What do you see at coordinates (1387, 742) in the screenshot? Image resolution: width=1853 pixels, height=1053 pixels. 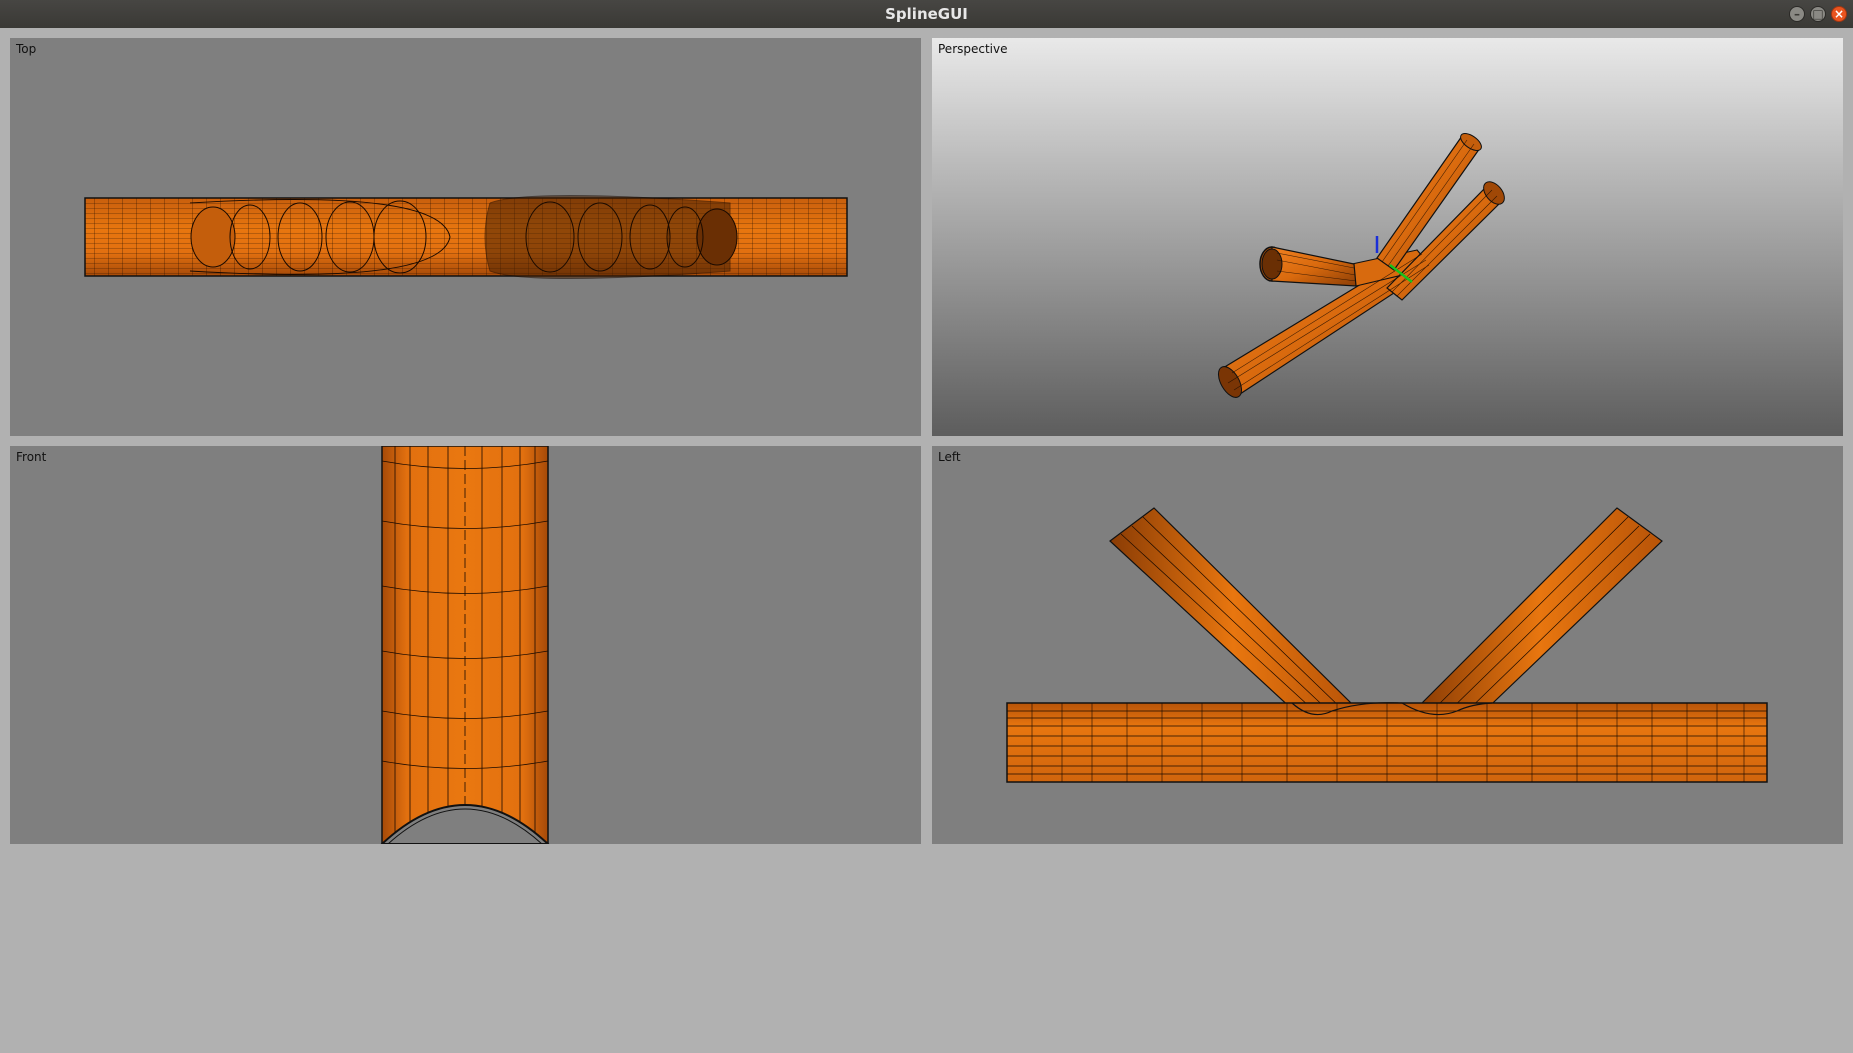 I see `left-base-tube` at bounding box center [1387, 742].